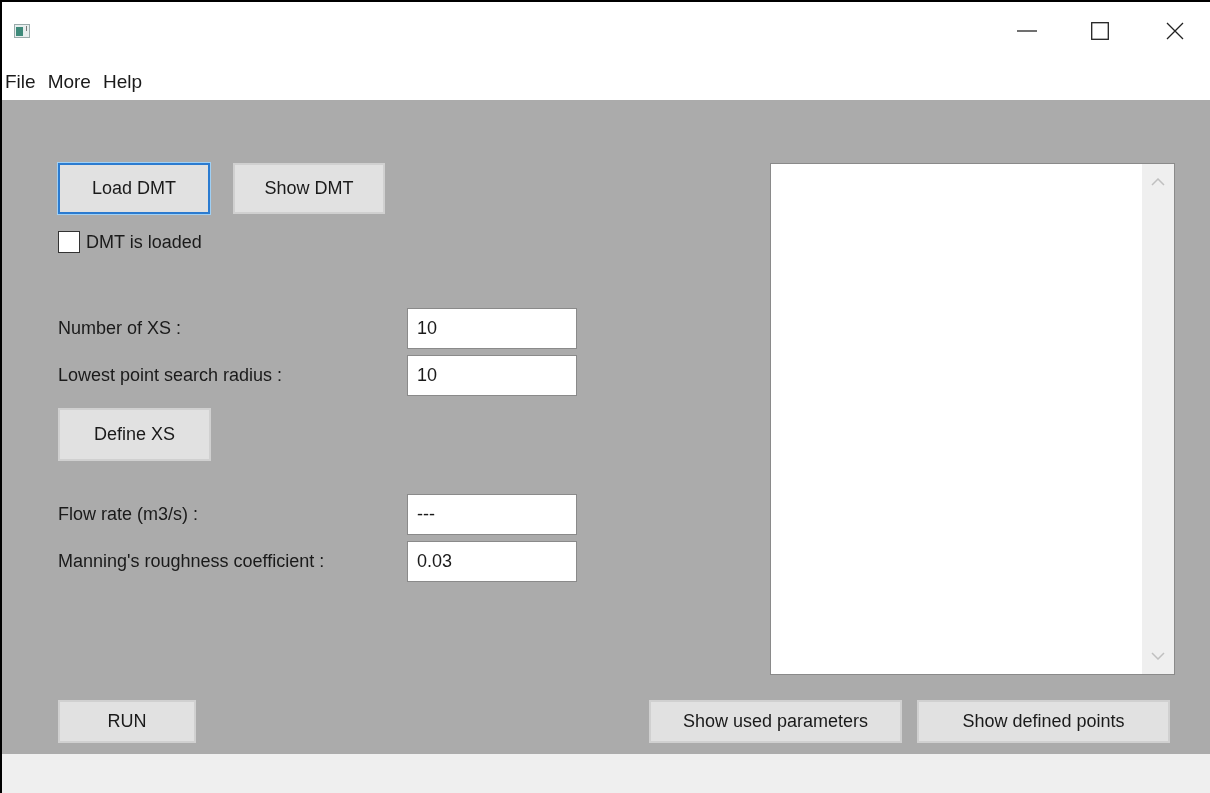 The height and width of the screenshot is (793, 1210). Describe the element at coordinates (309, 188) in the screenshot. I see `button: Show DMT` at that location.